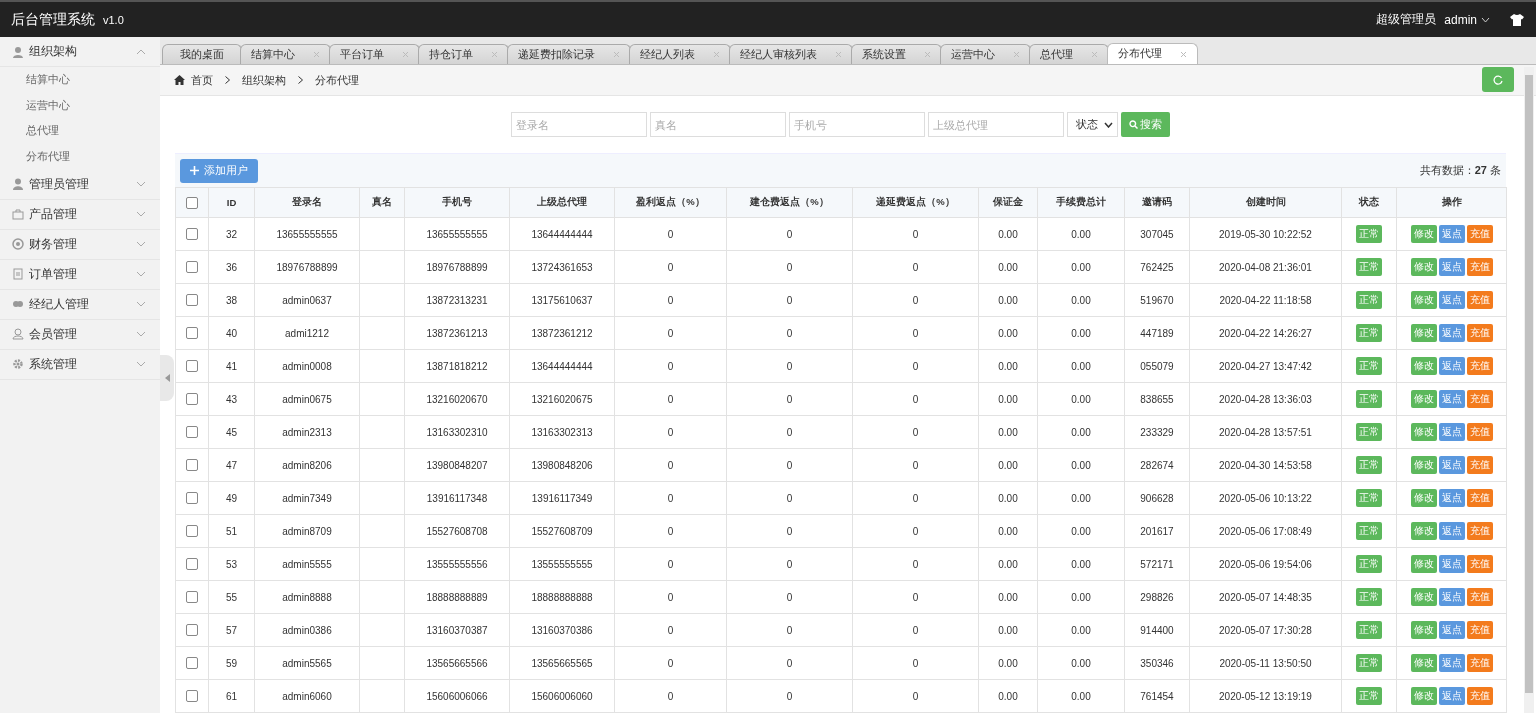 This screenshot has height=713, width=1536. I want to click on tab: 运营中心, so click(985, 54).